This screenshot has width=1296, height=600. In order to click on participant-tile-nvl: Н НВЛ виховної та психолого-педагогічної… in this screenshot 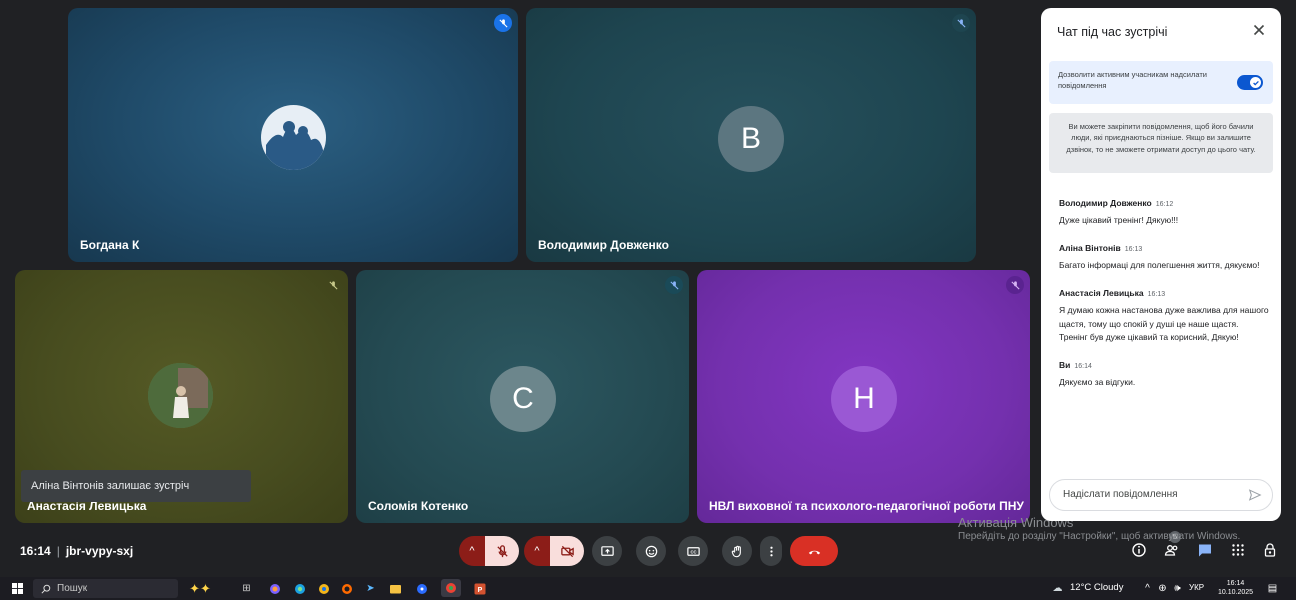, I will do `click(863, 396)`.